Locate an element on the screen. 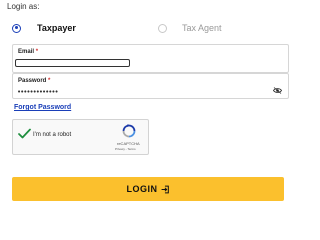 The width and height of the screenshot is (320, 240). password-label-text: Password is located at coordinates (32, 81).